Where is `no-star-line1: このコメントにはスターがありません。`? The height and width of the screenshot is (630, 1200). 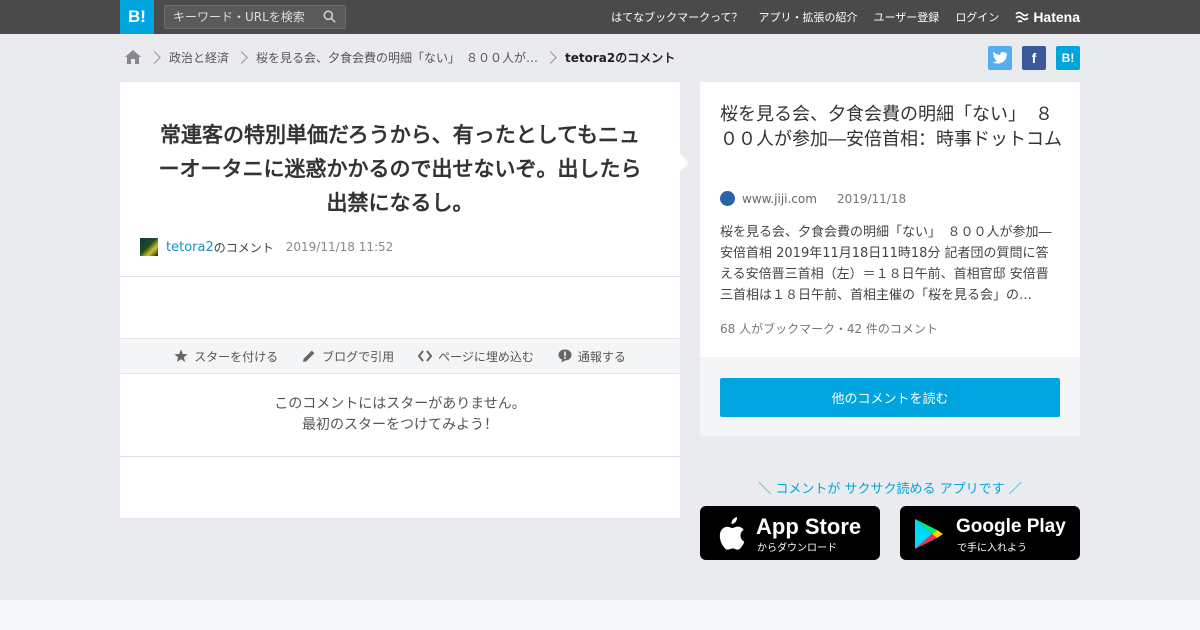
no-star-line1: このコメントにはスターがありません。 is located at coordinates (400, 404).